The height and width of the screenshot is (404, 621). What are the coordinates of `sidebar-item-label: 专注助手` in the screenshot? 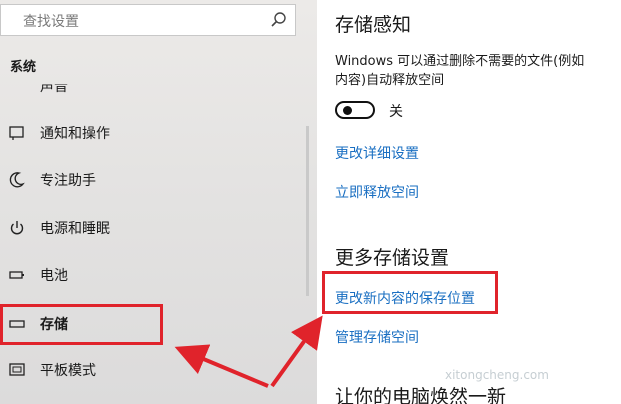 It's located at (68, 181).